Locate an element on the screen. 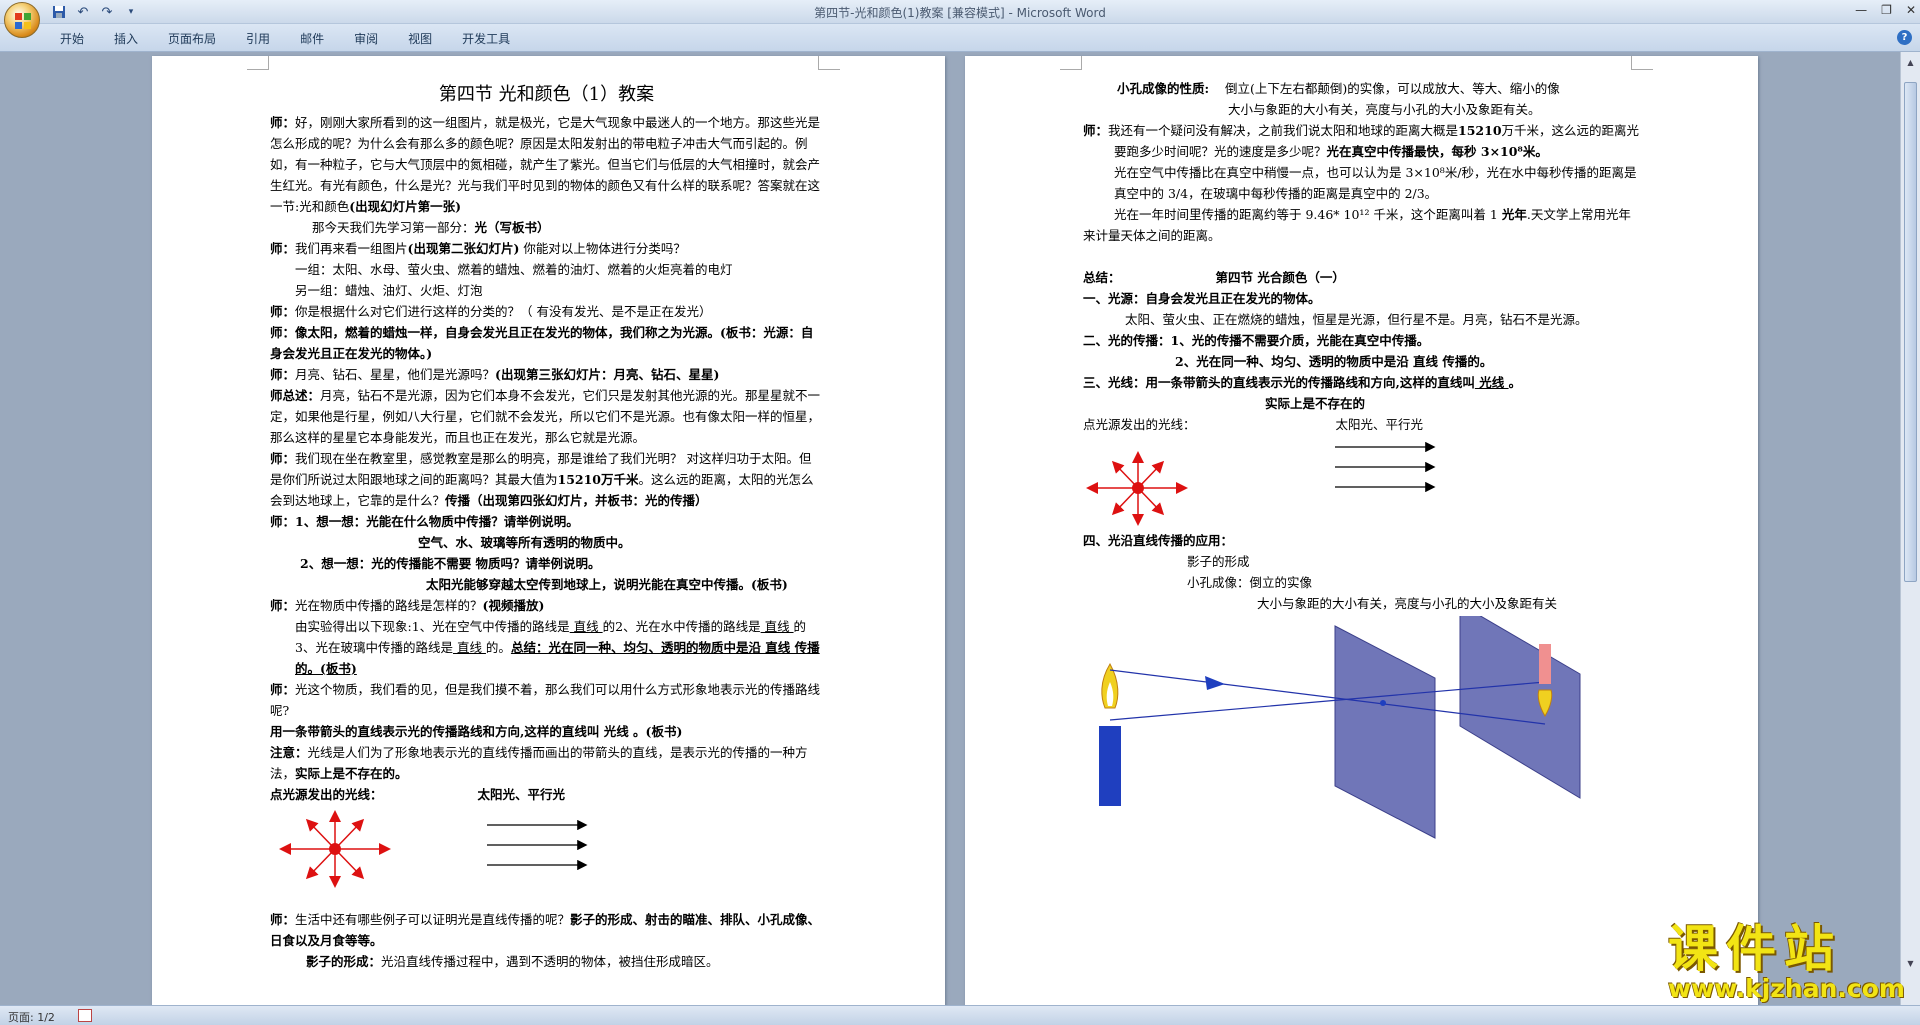 Image resolution: width=1920 pixels, height=1025 pixels. minimize-icon: — is located at coordinates (1861, 10).